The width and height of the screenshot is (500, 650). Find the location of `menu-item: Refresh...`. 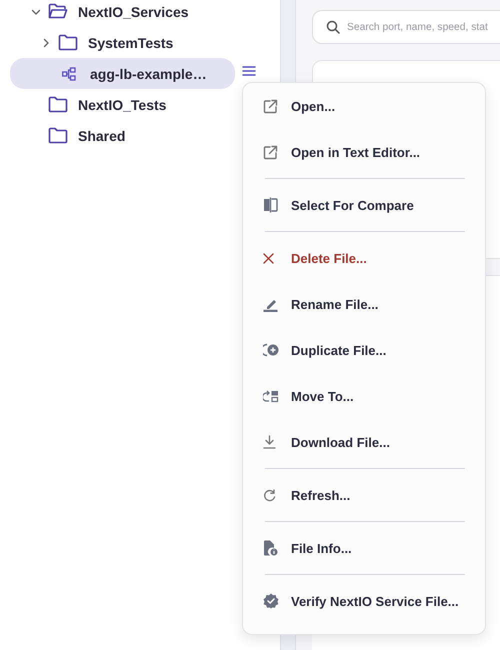

menu-item: Refresh... is located at coordinates (364, 495).